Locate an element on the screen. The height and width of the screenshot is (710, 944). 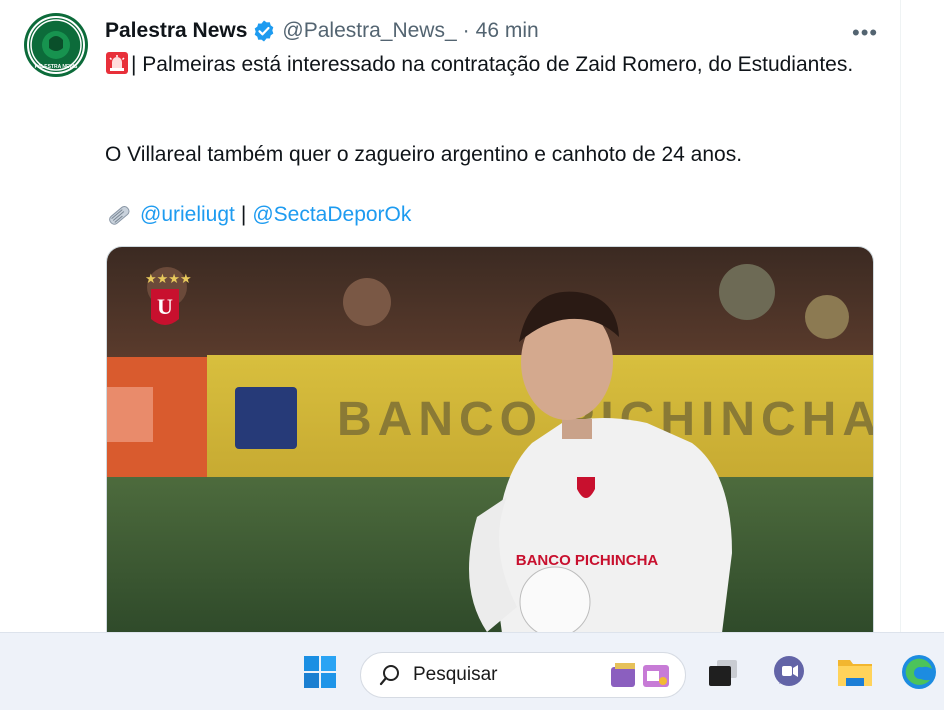
newspaper-emoji-icon is located at coordinates (119, 215).